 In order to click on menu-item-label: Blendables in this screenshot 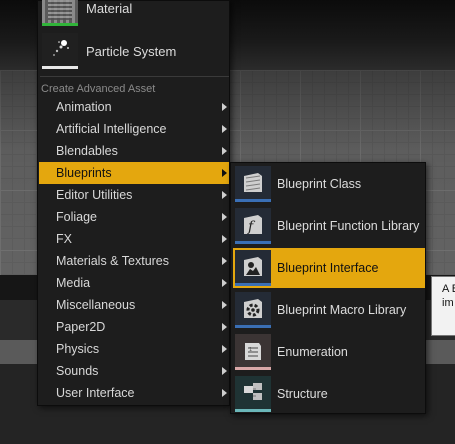, I will do `click(87, 151)`.